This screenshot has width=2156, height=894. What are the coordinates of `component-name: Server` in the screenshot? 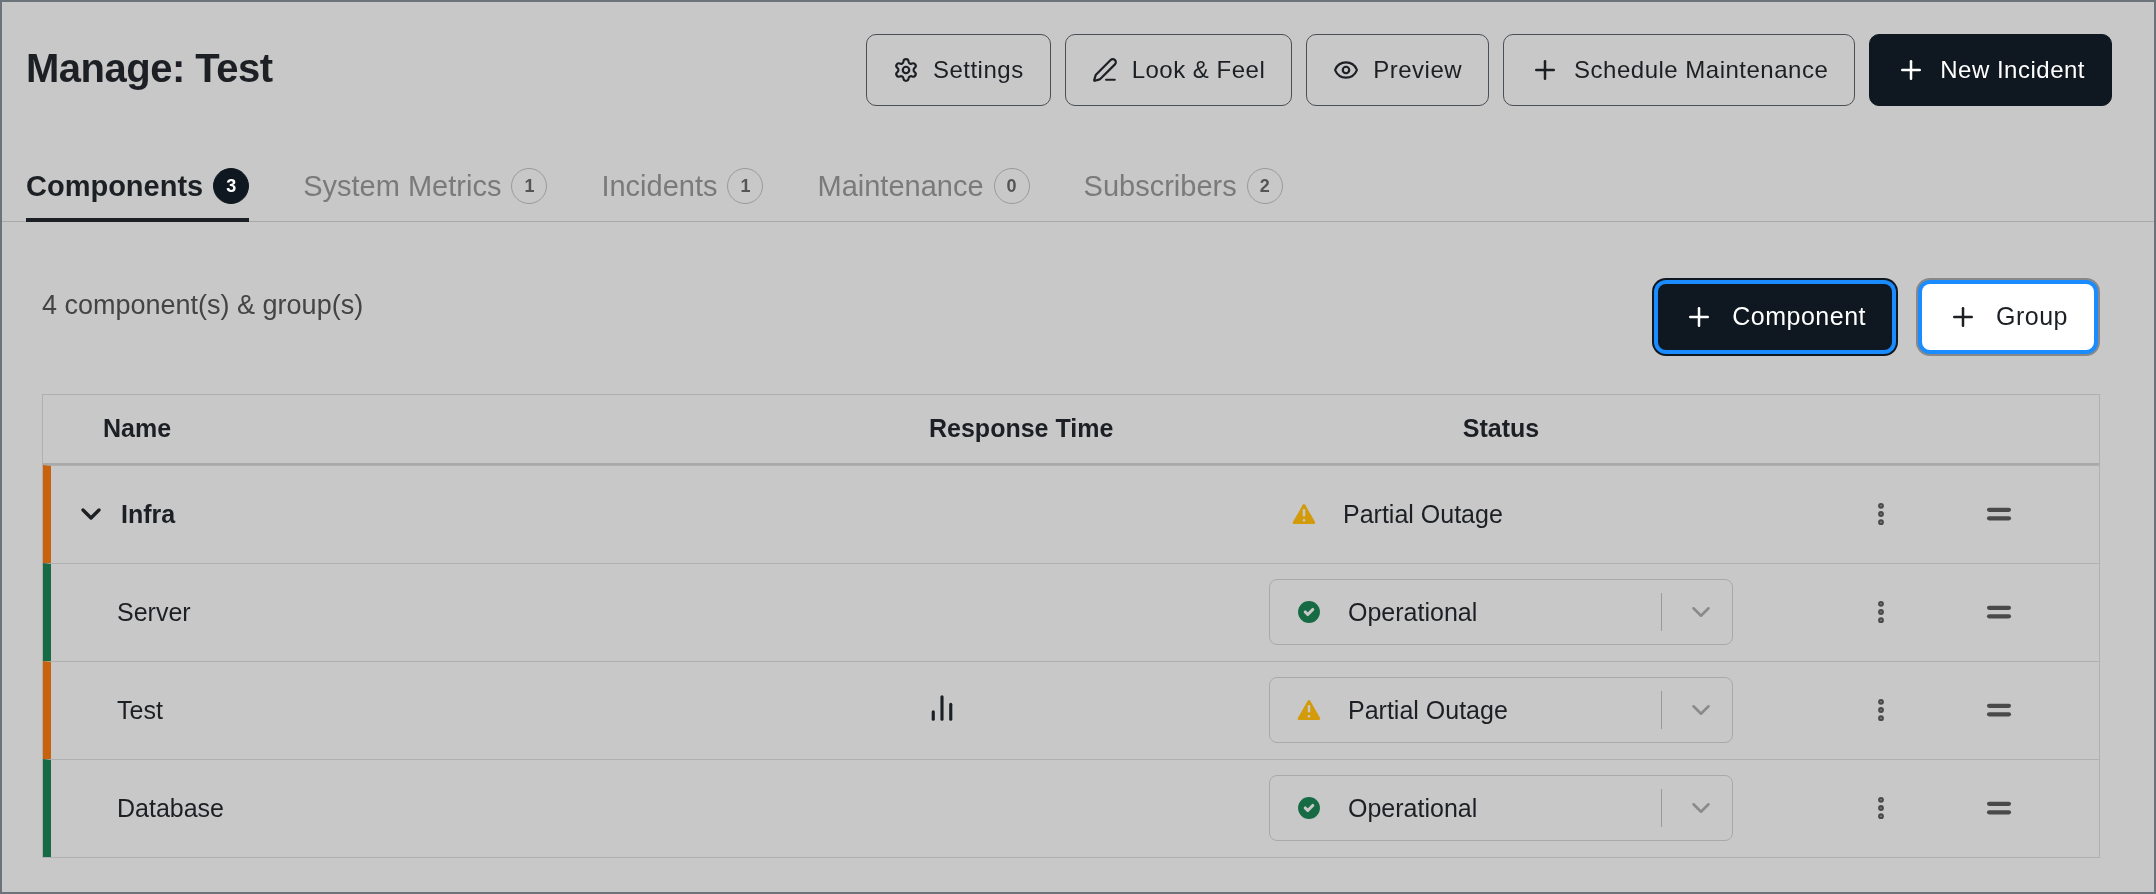 It's located at (154, 612).